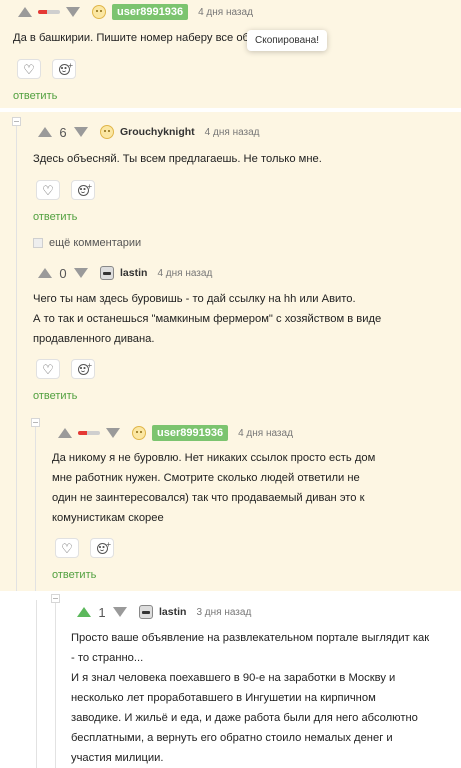 The width and height of the screenshot is (461, 768). What do you see at coordinates (102, 612) in the screenshot?
I see `comment-score: 1` at bounding box center [102, 612].